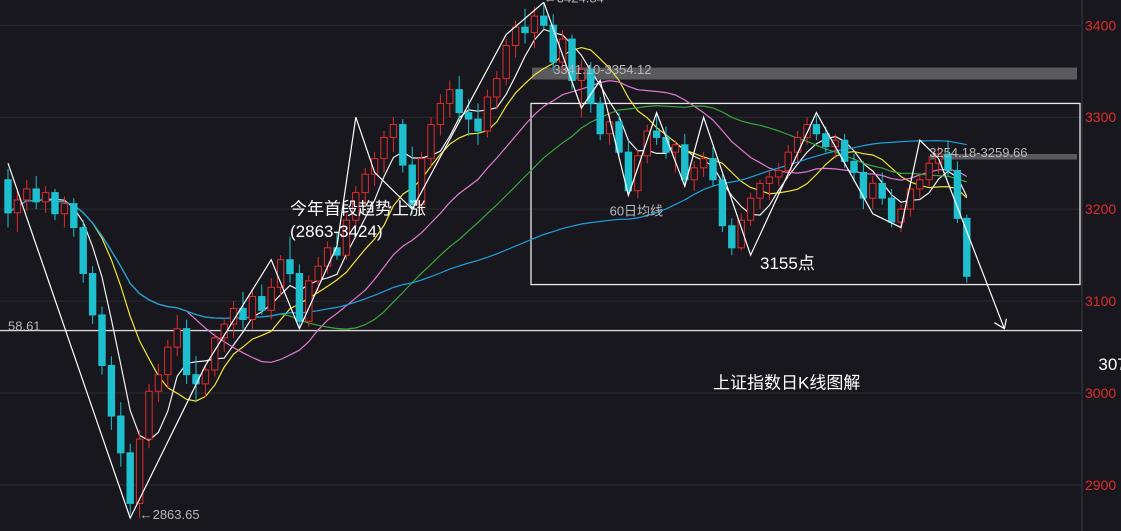 The height and width of the screenshot is (531, 1121). What do you see at coordinates (1100, 117) in the screenshot?
I see `y-tick-label: 3300` at bounding box center [1100, 117].